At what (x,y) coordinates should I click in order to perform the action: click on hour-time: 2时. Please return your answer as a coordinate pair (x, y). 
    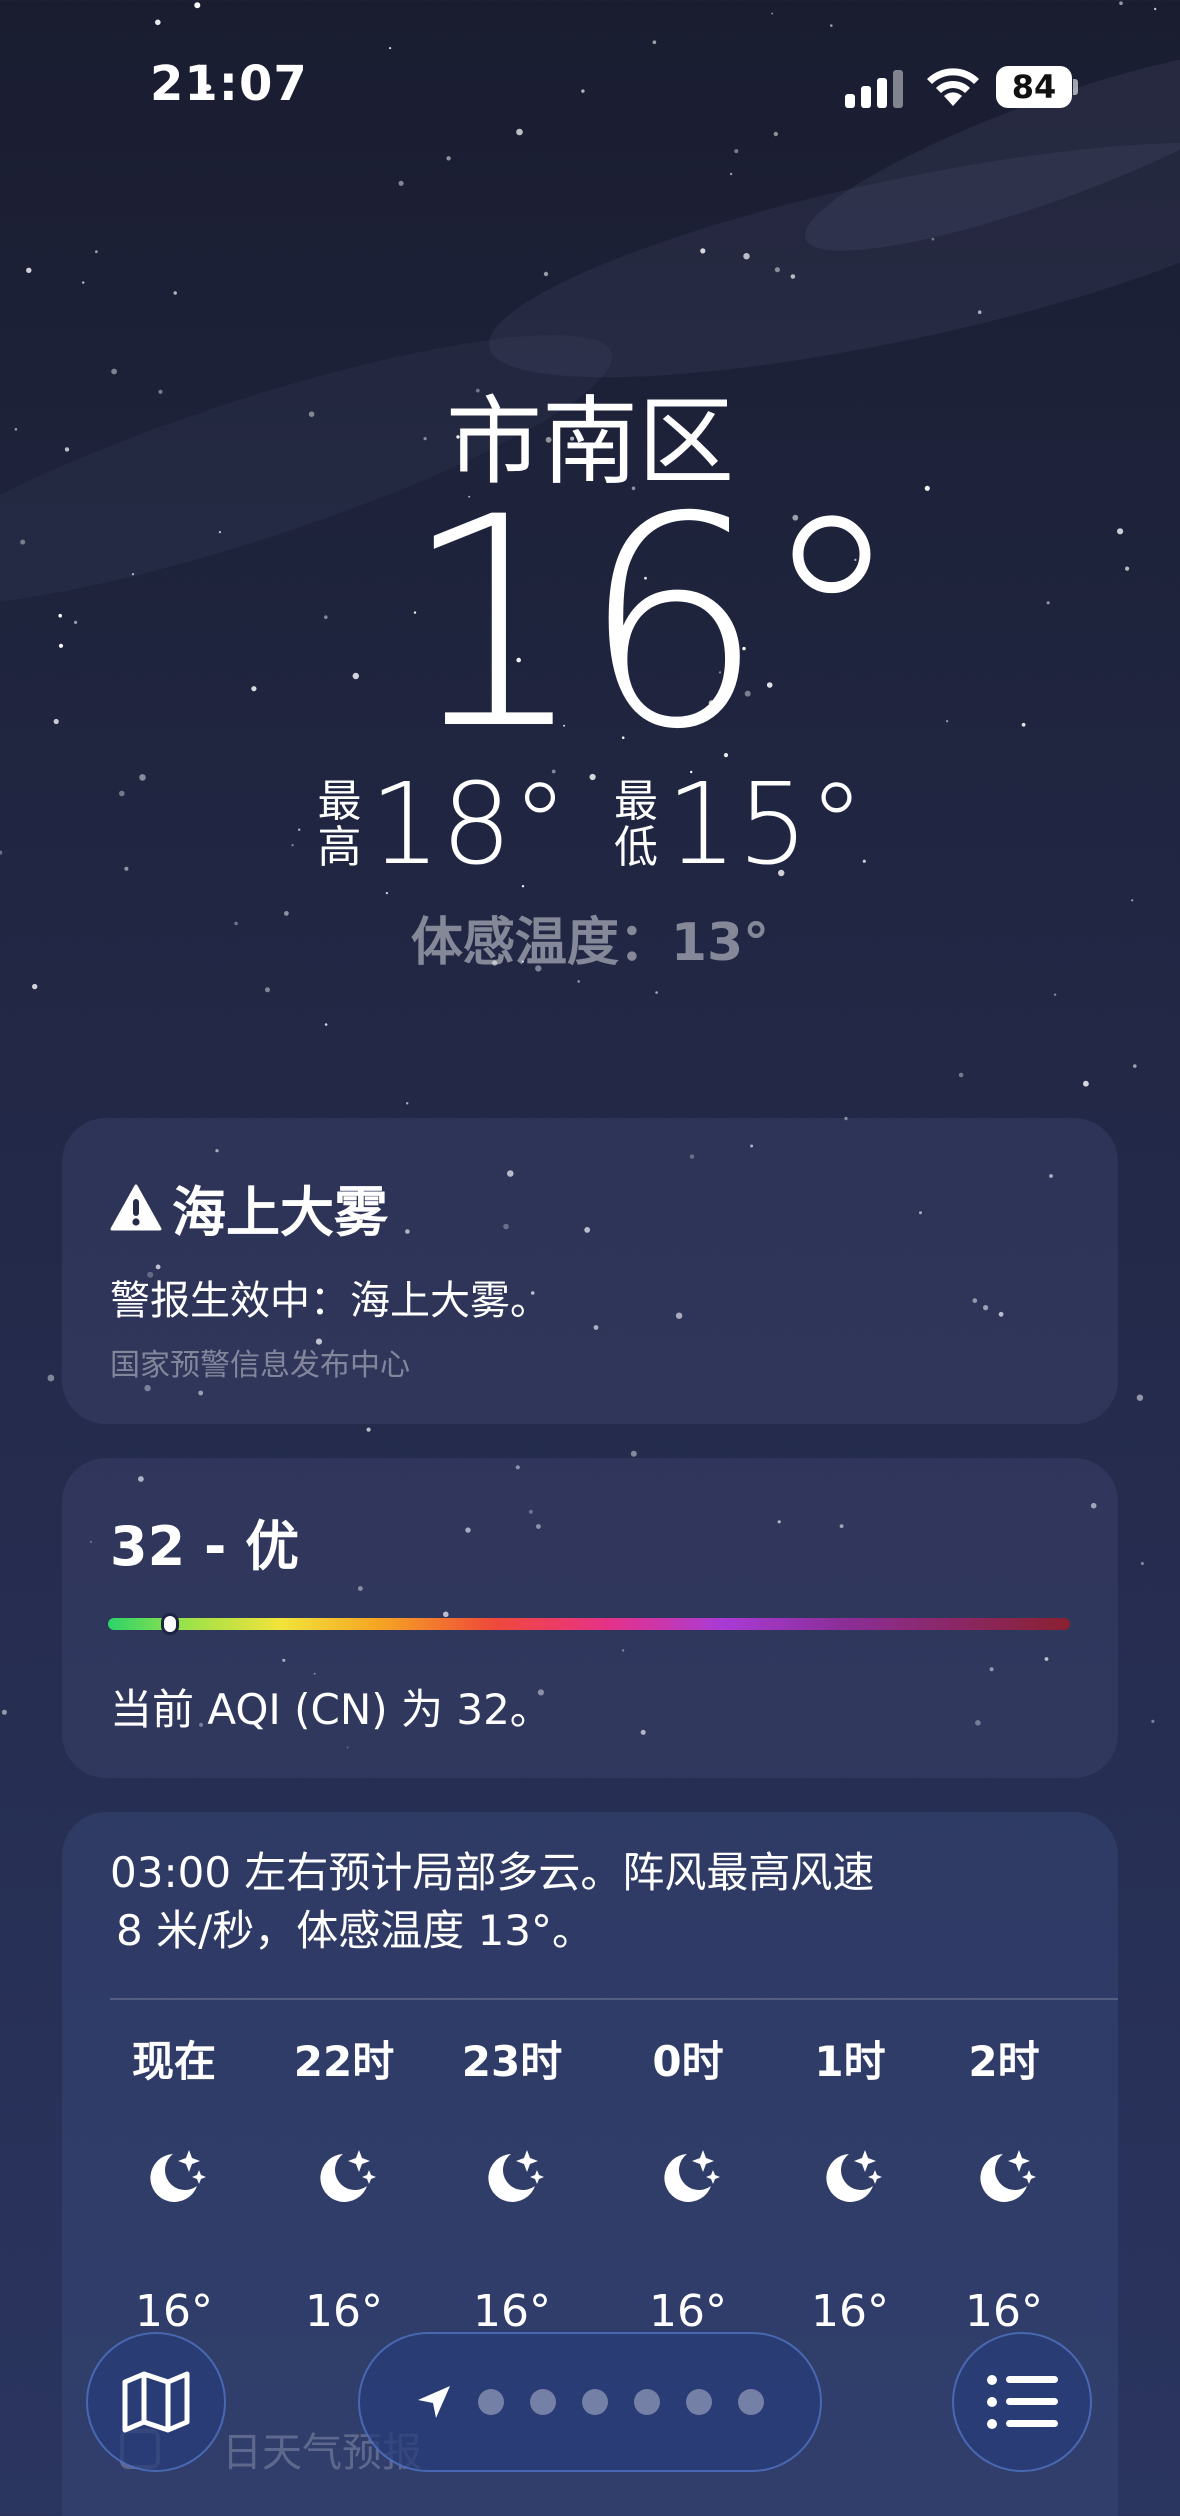
    Looking at the image, I should click on (1004, 2061).